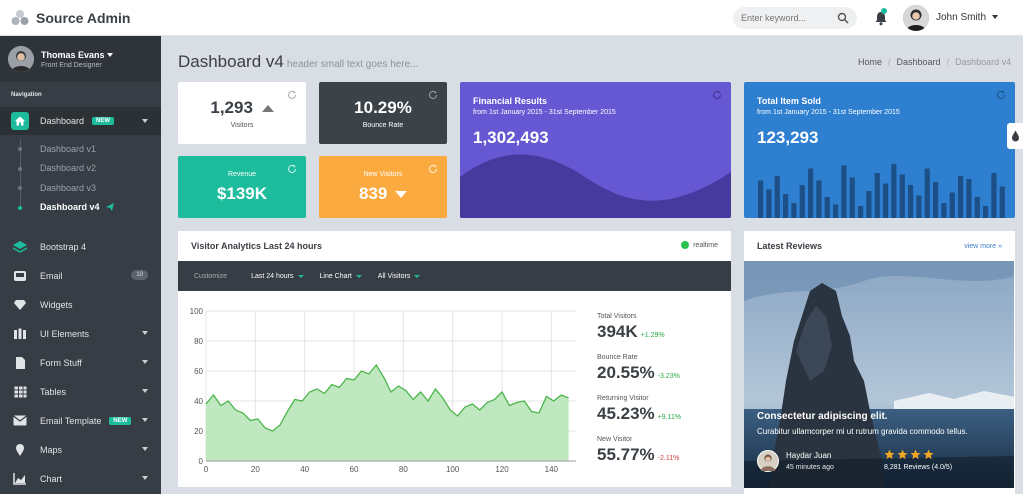 This screenshot has height=494, width=1023. I want to click on metric-returning-visitor: Returning Visitor 45.23% +9.11%, so click(639, 409).